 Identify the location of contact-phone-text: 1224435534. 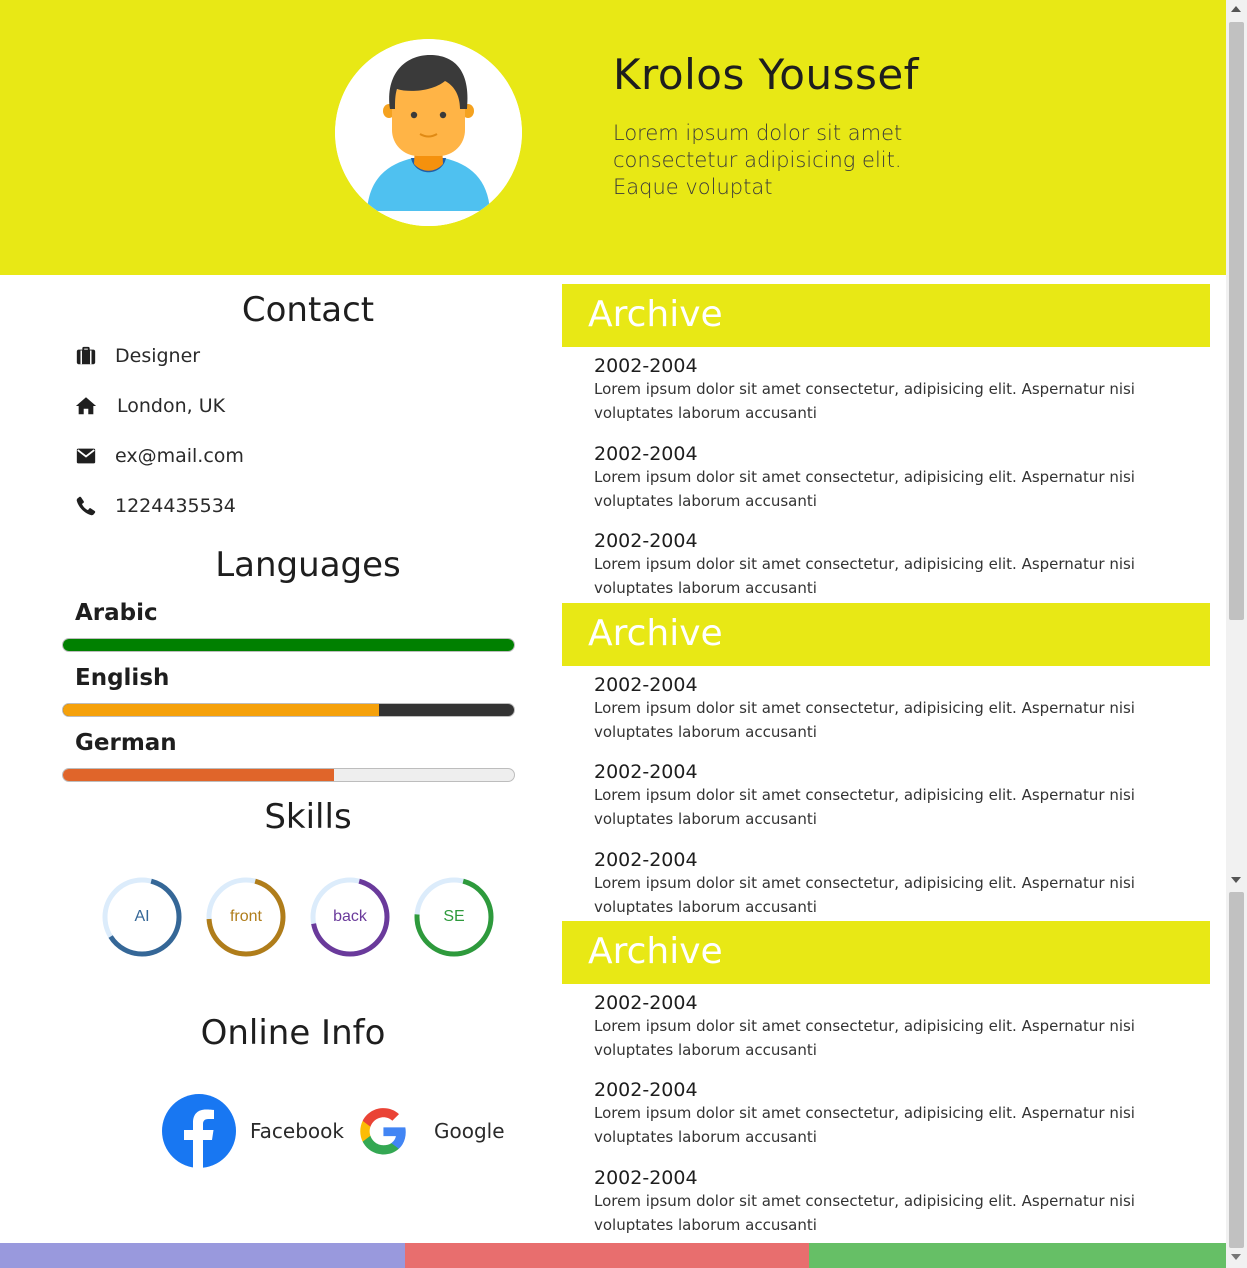
(175, 506).